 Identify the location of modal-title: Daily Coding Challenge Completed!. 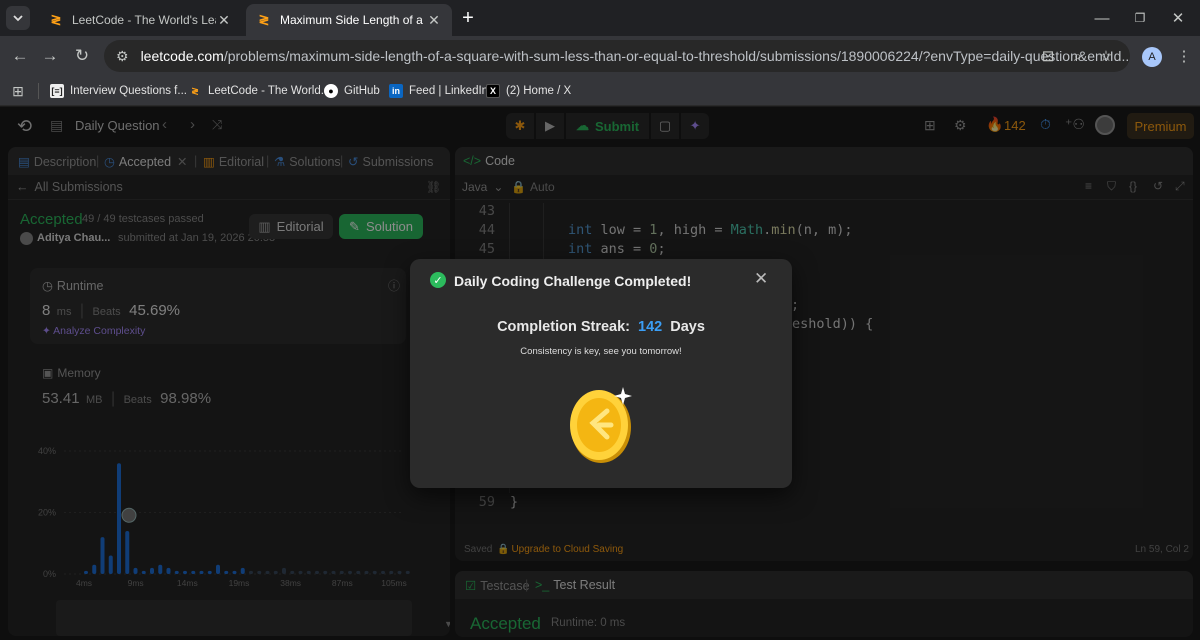
(573, 281).